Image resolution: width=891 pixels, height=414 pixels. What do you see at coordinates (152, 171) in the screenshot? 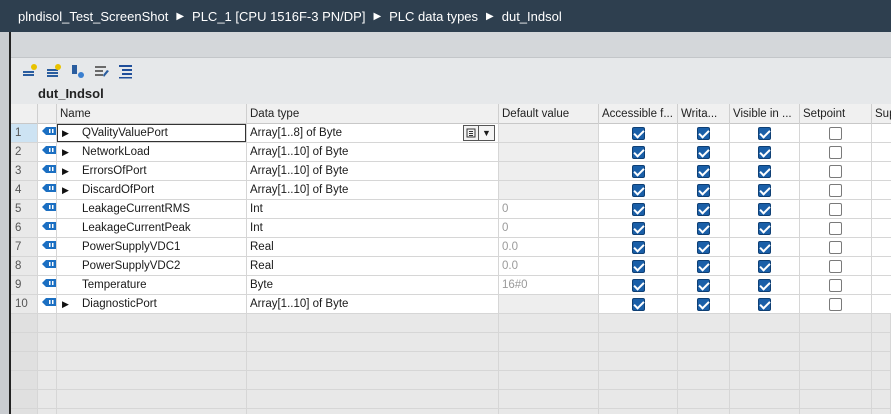
I see `name-cell: ▶ ErrorsOfPort` at bounding box center [152, 171].